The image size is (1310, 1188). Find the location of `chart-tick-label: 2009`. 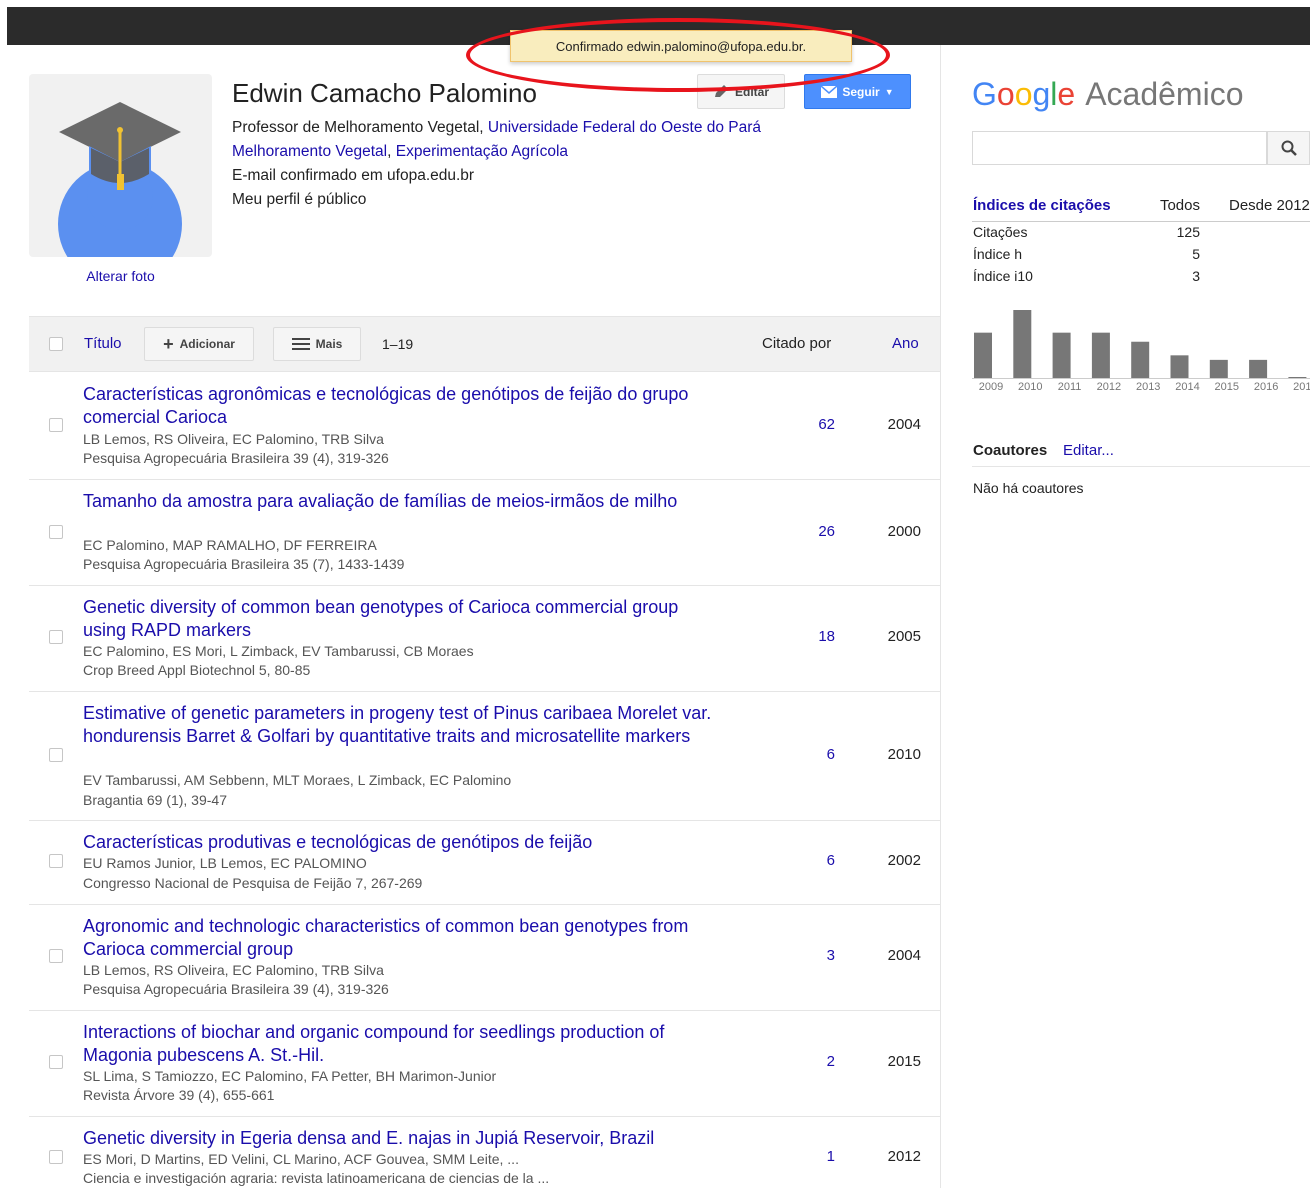

chart-tick-label: 2009 is located at coordinates (991, 387).